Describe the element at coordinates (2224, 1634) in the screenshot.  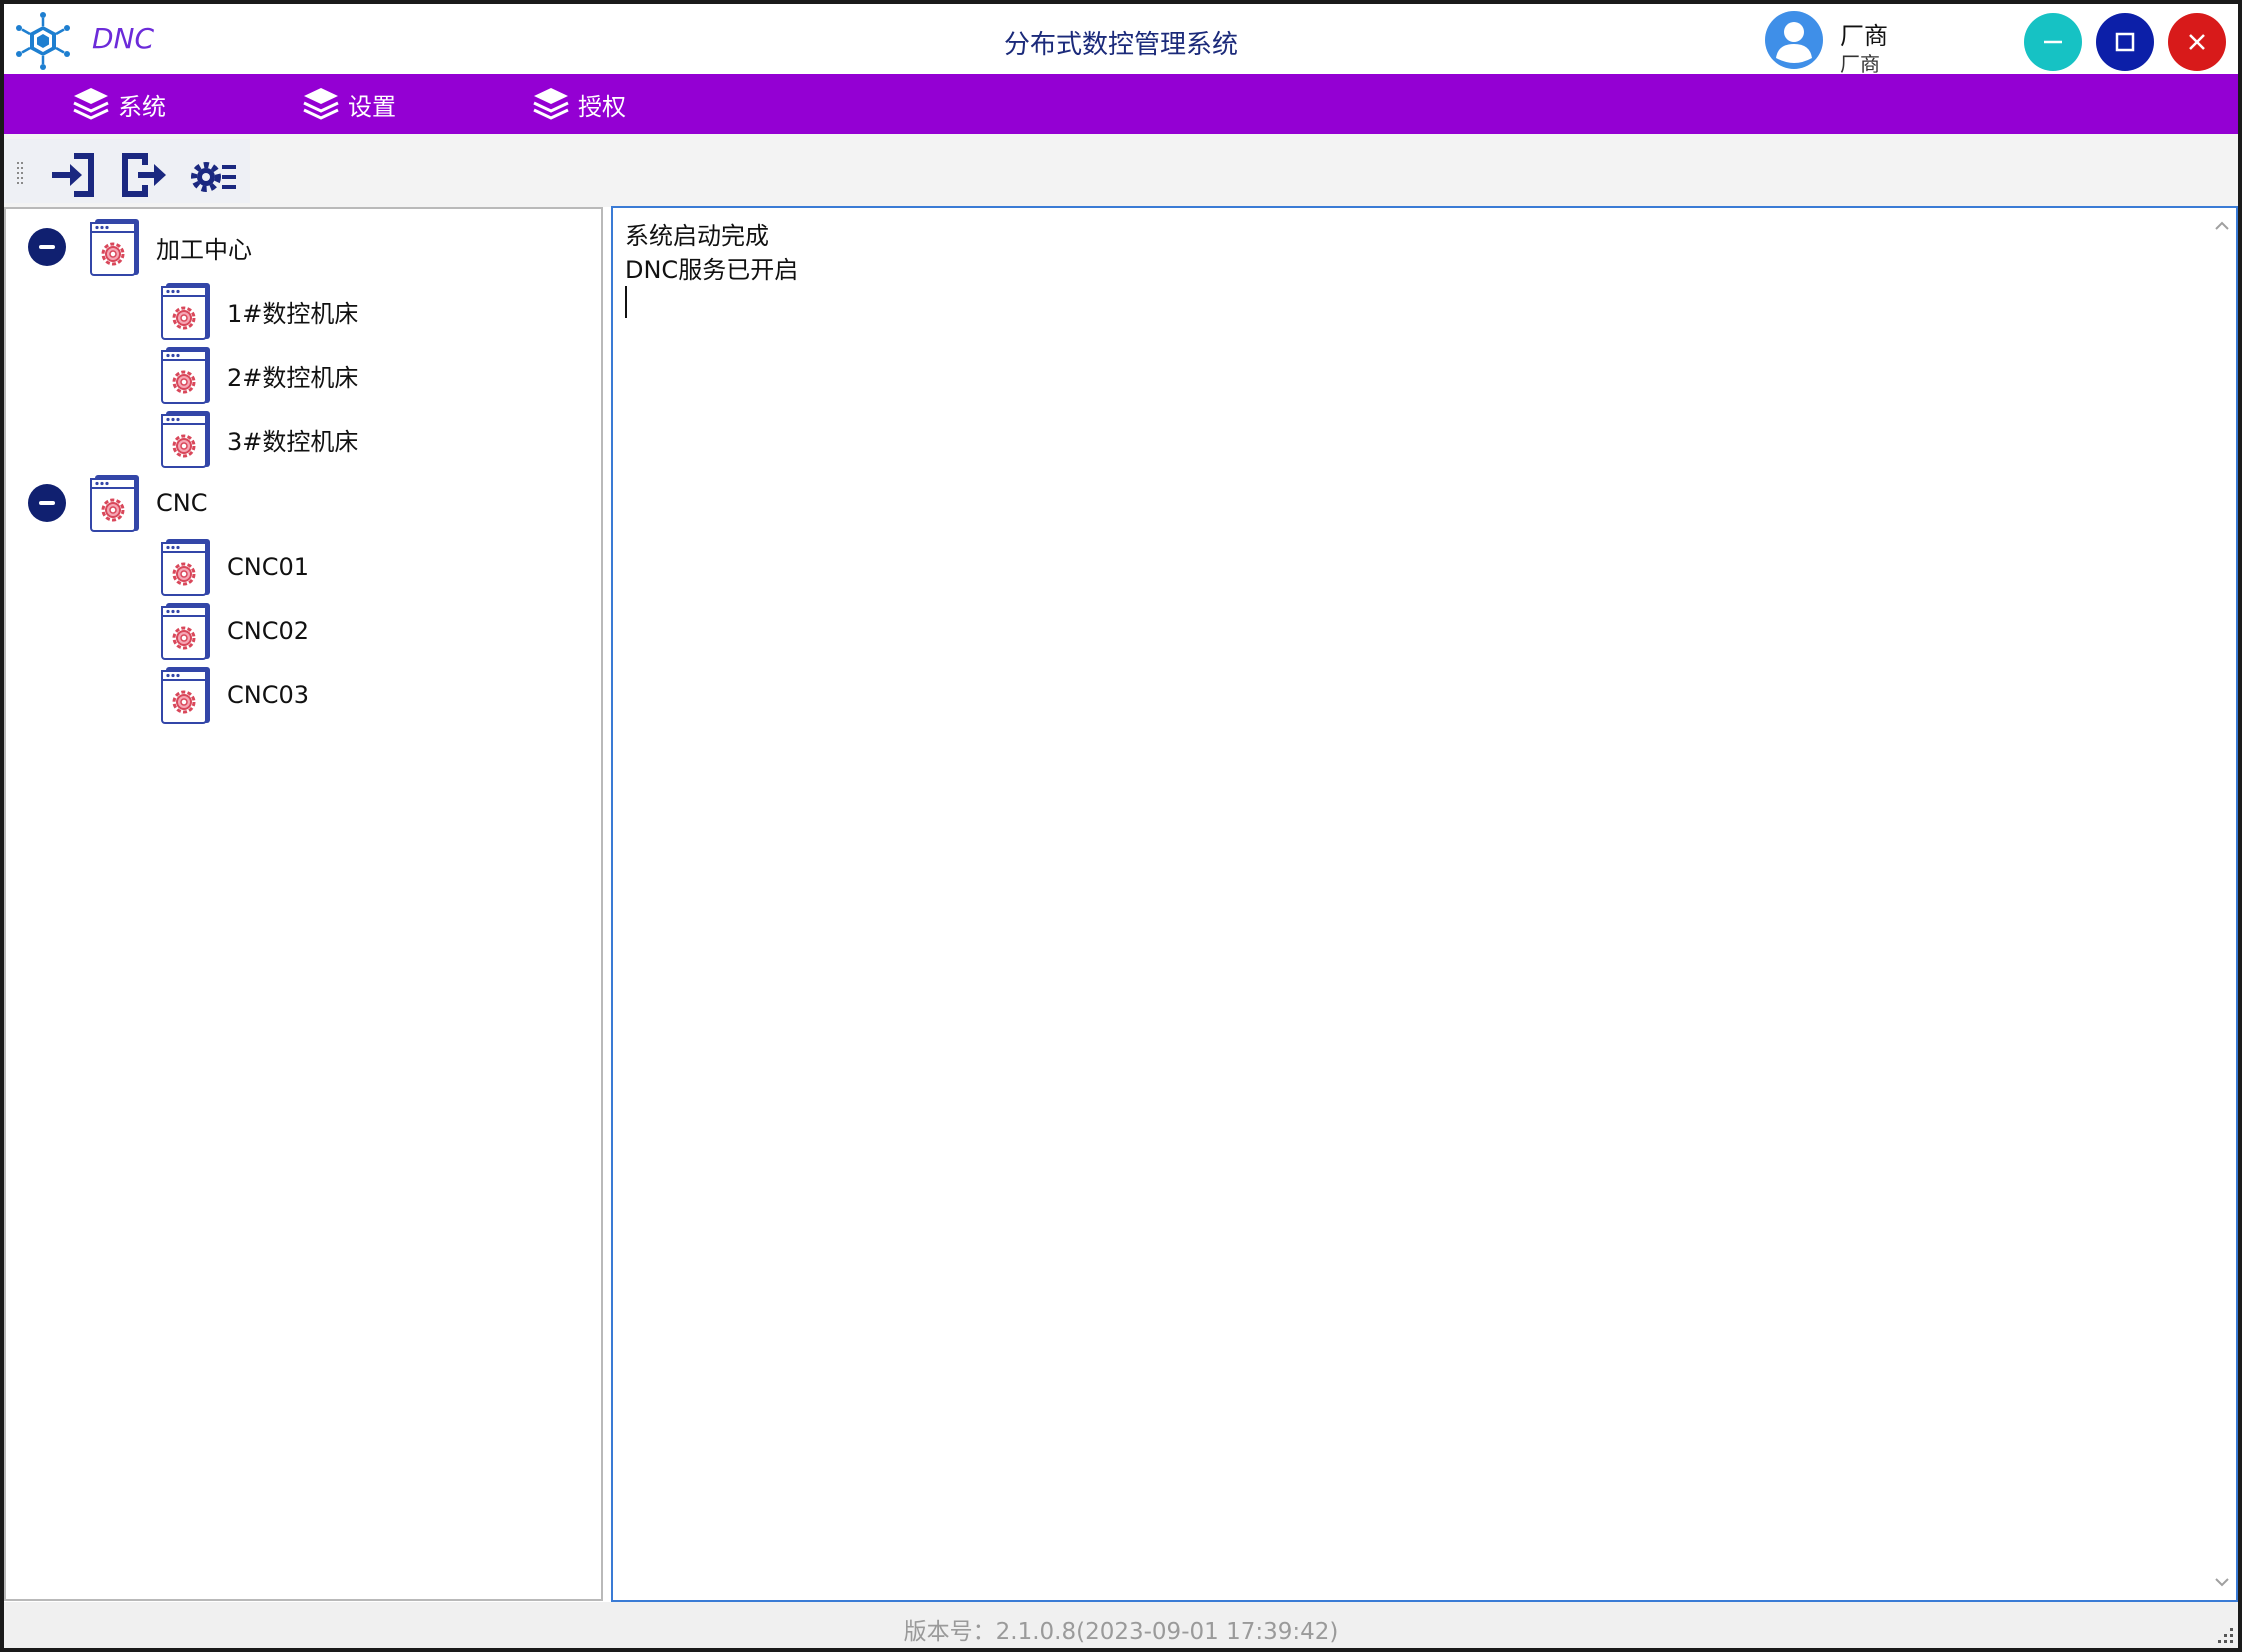
I see `resize-grip-icon` at that location.